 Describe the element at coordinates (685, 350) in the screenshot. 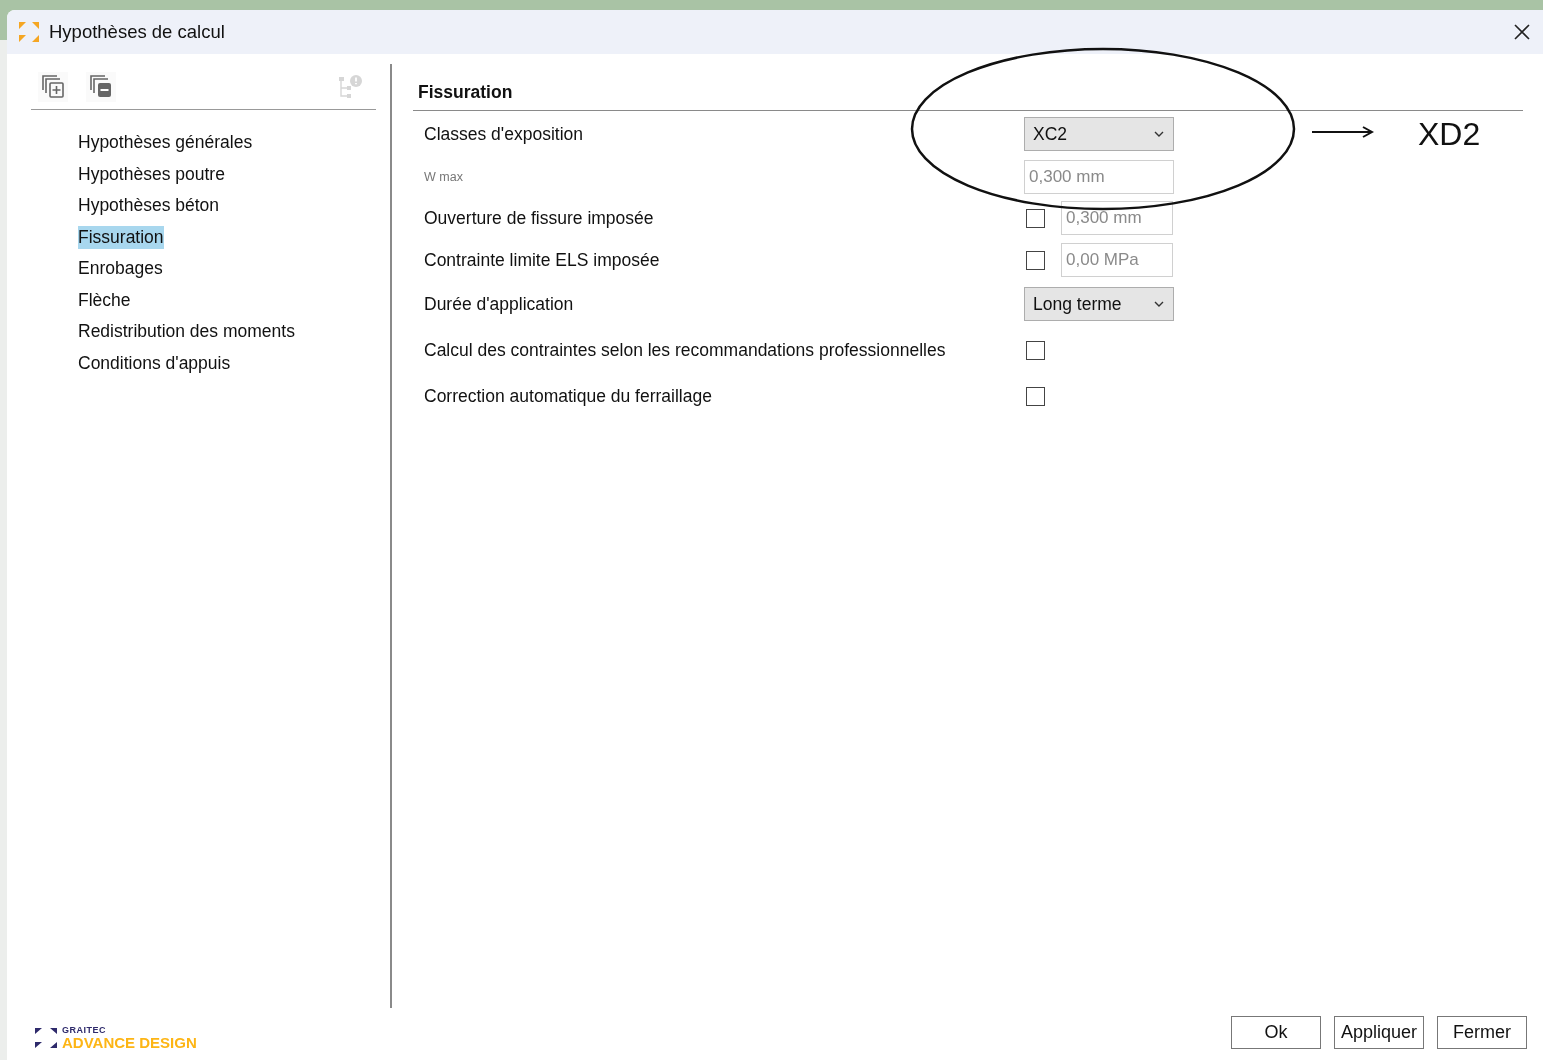

I see `field-label: Calcul des contraintes selon les recommandations professionnelles` at that location.